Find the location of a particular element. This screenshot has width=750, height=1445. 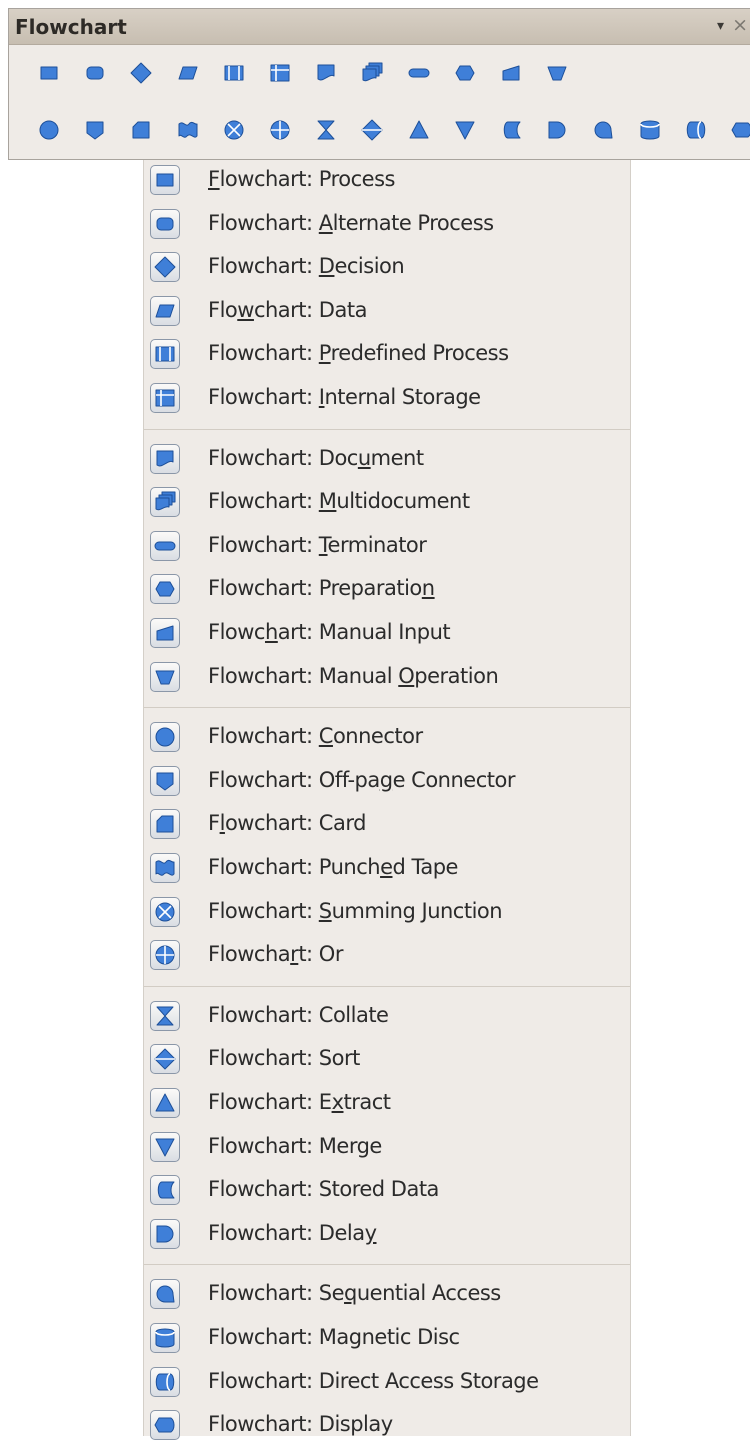

menu-item-punched-tape: Flowchart: Punched Tape is located at coordinates (387, 868).